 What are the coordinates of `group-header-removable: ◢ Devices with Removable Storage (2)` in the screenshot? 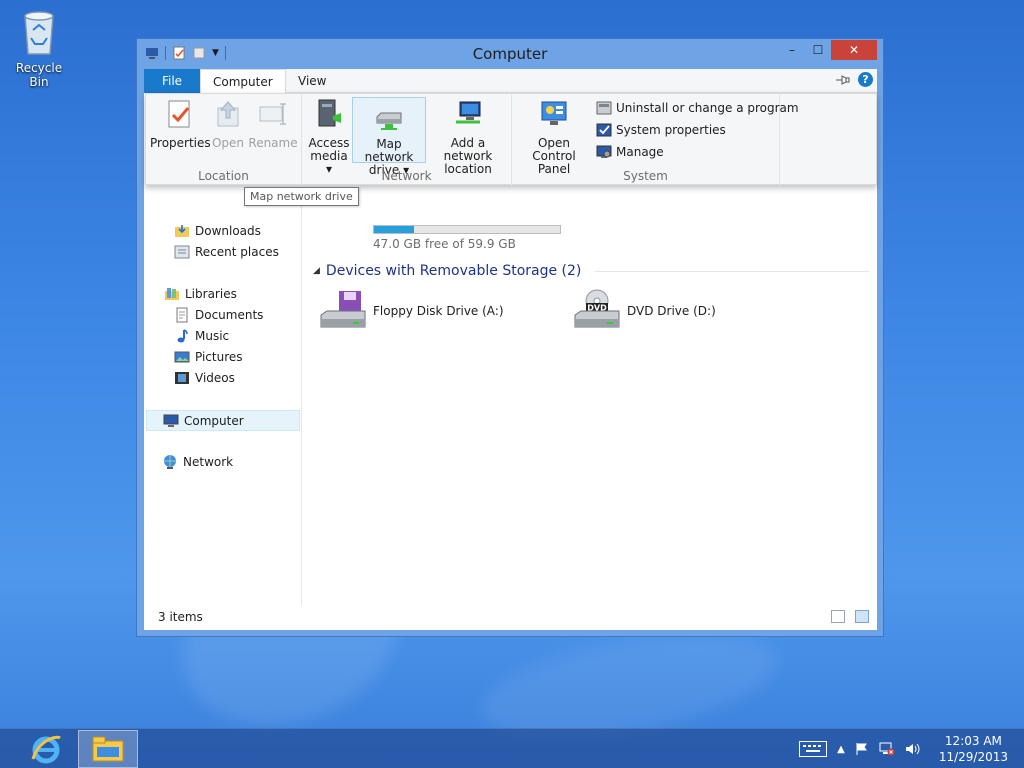 It's located at (591, 271).